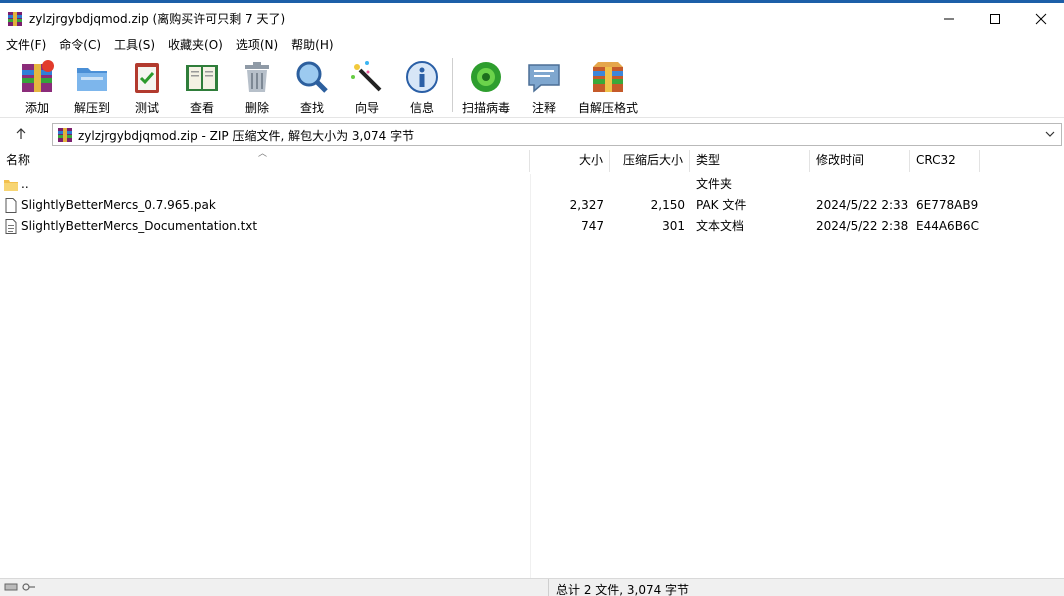 The image size is (1064, 596). Describe the element at coordinates (201, 108) in the screenshot. I see `view-label: 查看` at that location.